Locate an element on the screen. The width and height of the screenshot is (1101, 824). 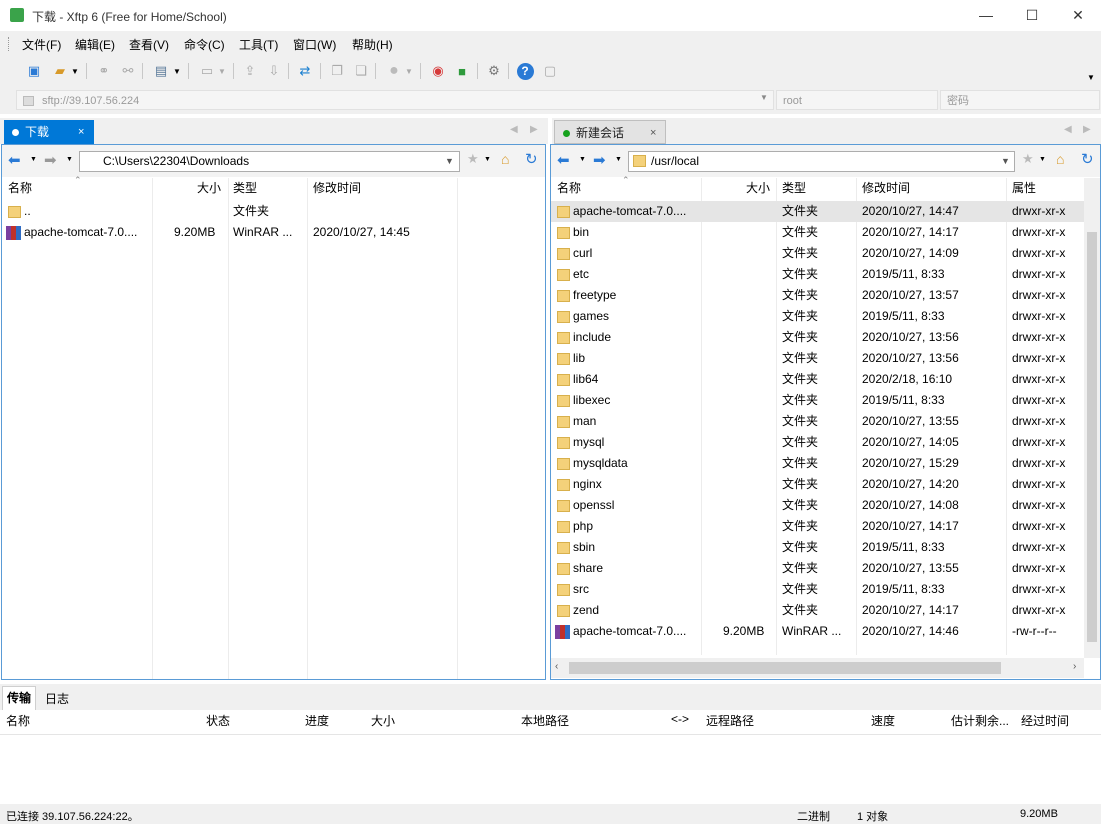
table-row: mysqldata 文件夹 2020/10/27, 15:29 drwxr-xr-x is located at coordinates (817, 463).